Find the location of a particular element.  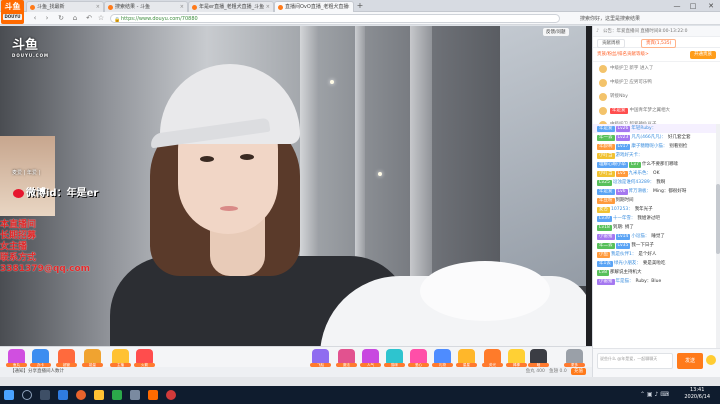

chat-message: 年一丢 Lv23 凡凡(466凡凡)： 好几套全套 is located at coordinates (654, 137).